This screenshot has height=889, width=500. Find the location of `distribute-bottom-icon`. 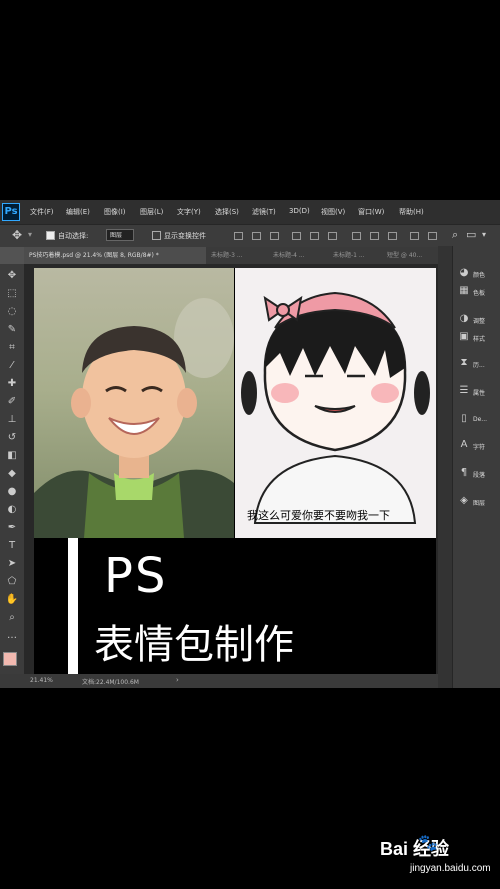

distribute-bottom-icon is located at coordinates (392, 236).